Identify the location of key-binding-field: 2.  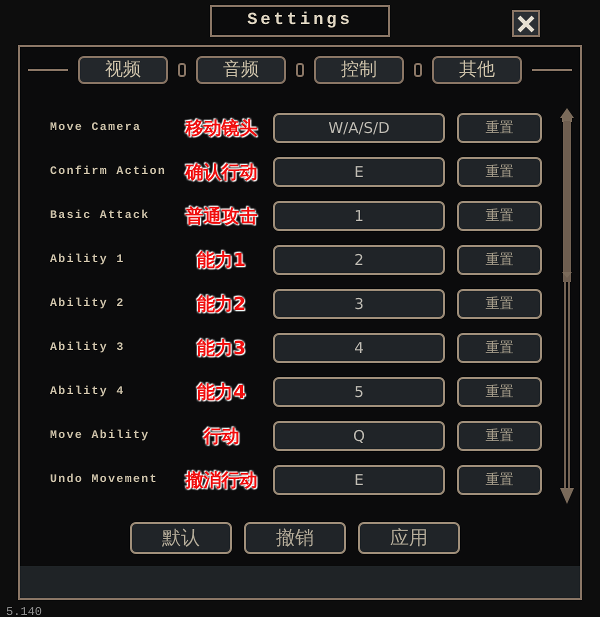
(359, 260).